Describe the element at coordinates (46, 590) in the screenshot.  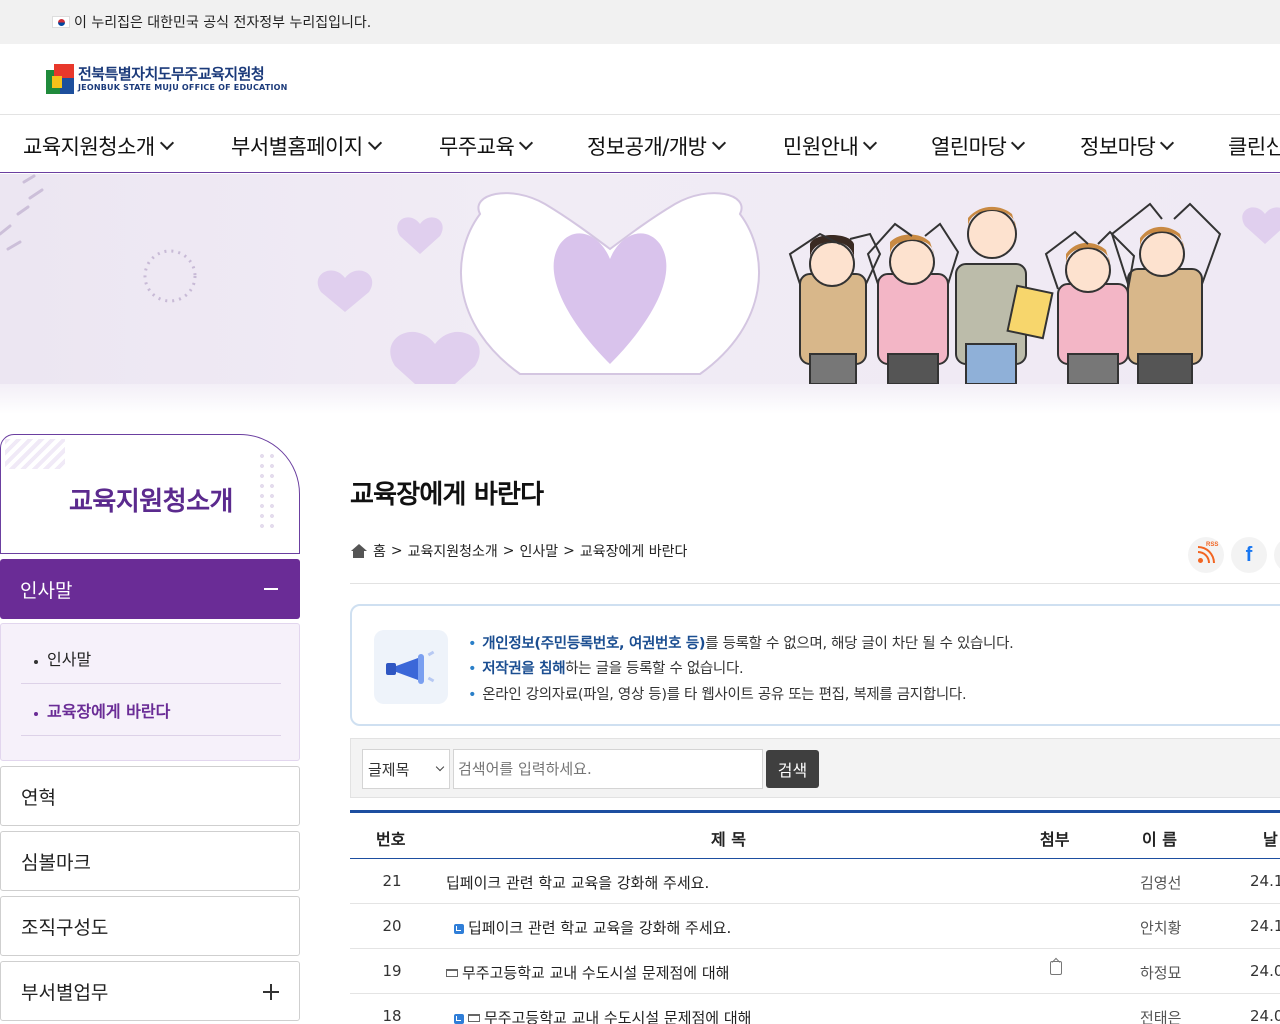
I see `sidebar-item-label: 인사말` at that location.